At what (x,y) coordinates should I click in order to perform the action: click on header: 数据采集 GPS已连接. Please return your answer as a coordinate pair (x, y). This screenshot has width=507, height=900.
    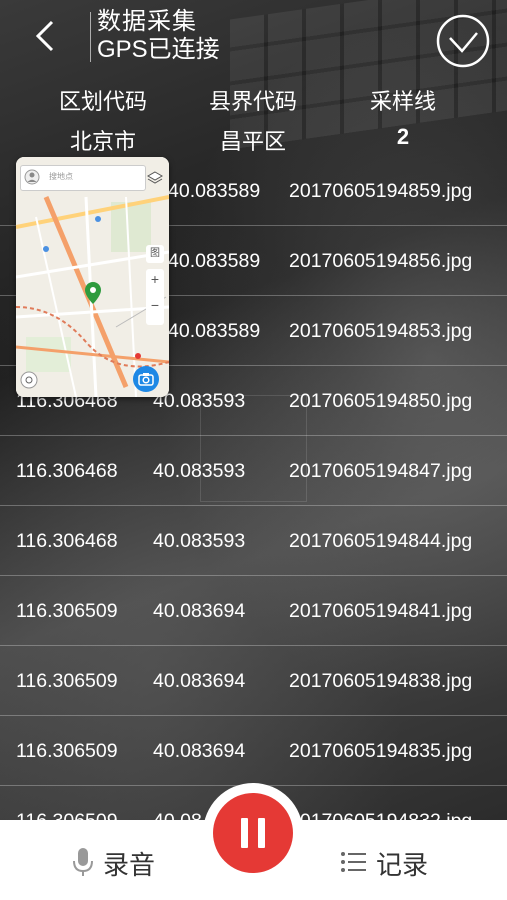
    Looking at the image, I should click on (253, 40).